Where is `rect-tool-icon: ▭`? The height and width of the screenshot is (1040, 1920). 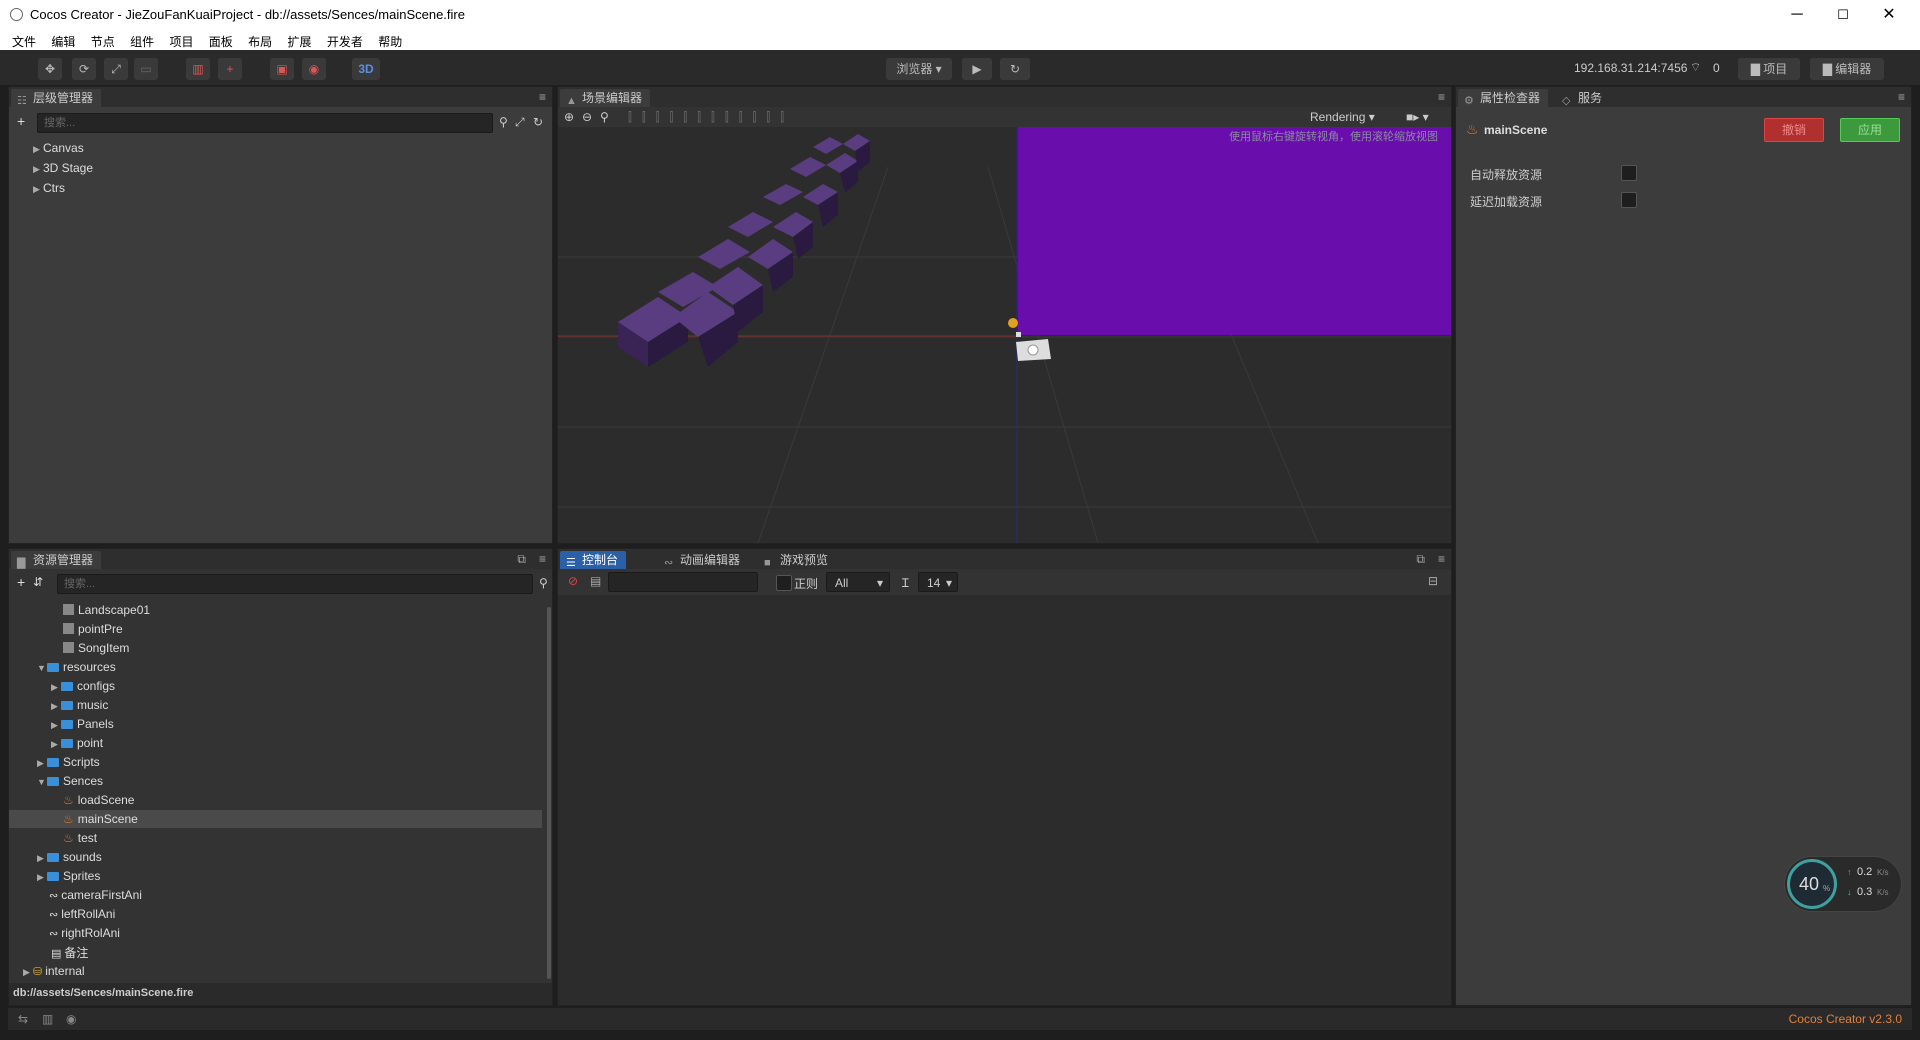 rect-tool-icon: ▭ is located at coordinates (146, 69).